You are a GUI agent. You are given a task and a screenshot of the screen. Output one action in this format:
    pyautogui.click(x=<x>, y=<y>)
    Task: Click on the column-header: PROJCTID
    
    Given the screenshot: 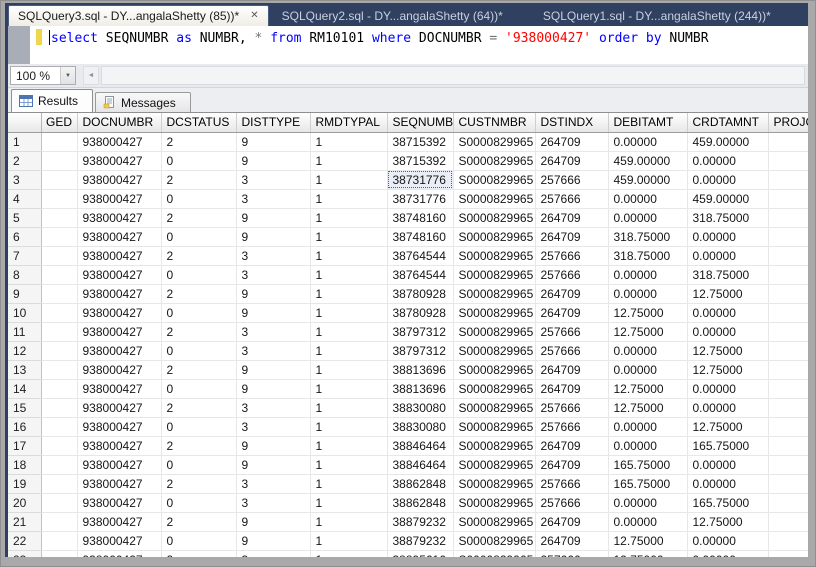 What is the action you would take?
    pyautogui.click(x=788, y=123)
    